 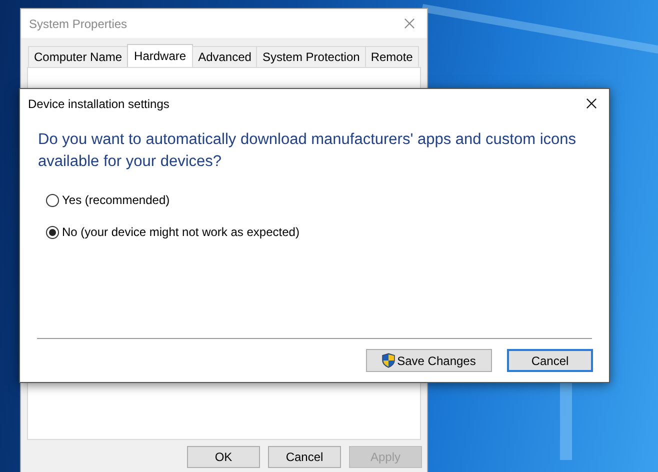 I want to click on tab: Computer Name, so click(x=78, y=56).